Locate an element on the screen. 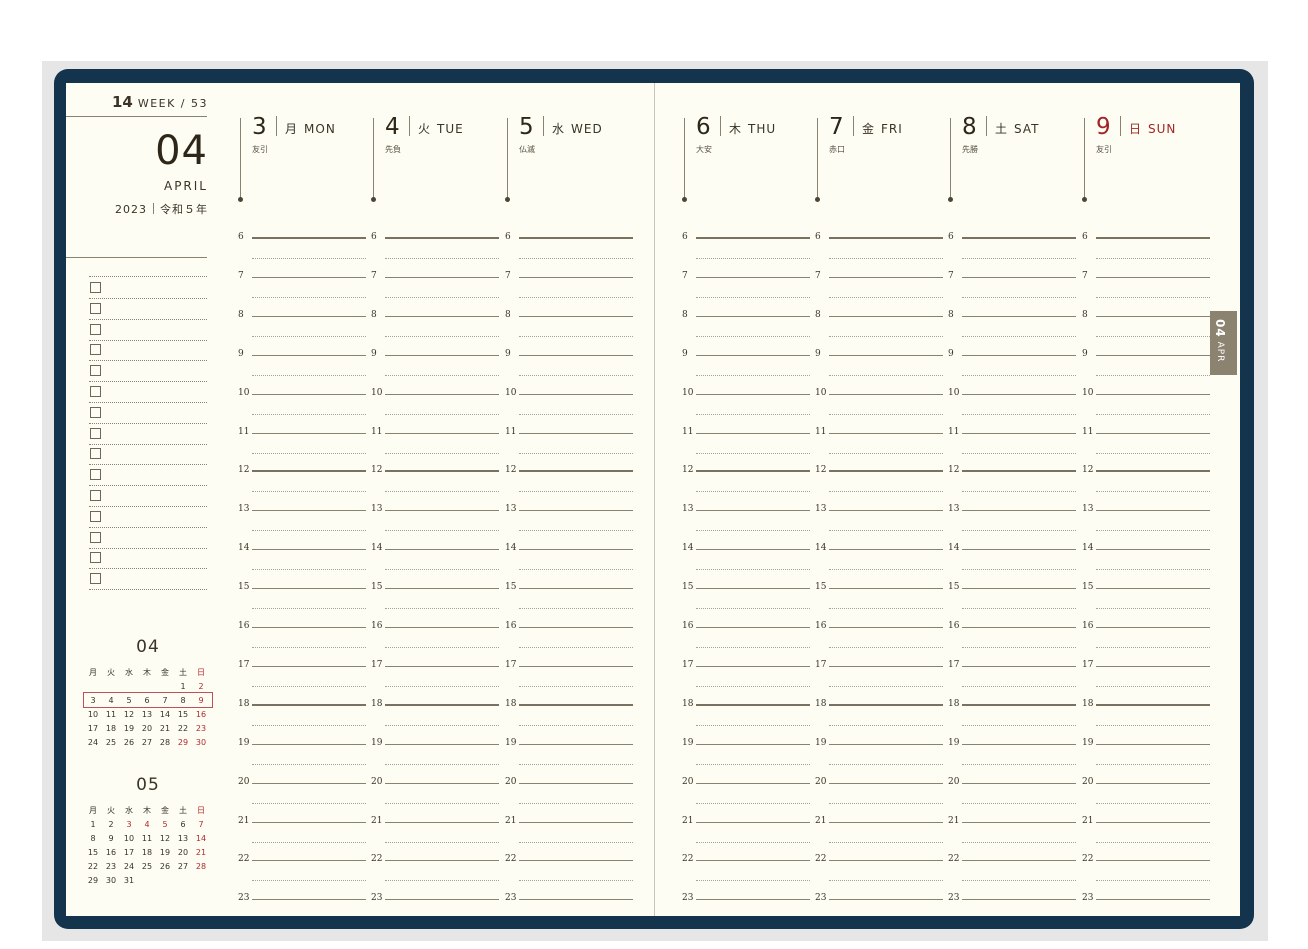  mini-calendar-day: 25 is located at coordinates (111, 742).